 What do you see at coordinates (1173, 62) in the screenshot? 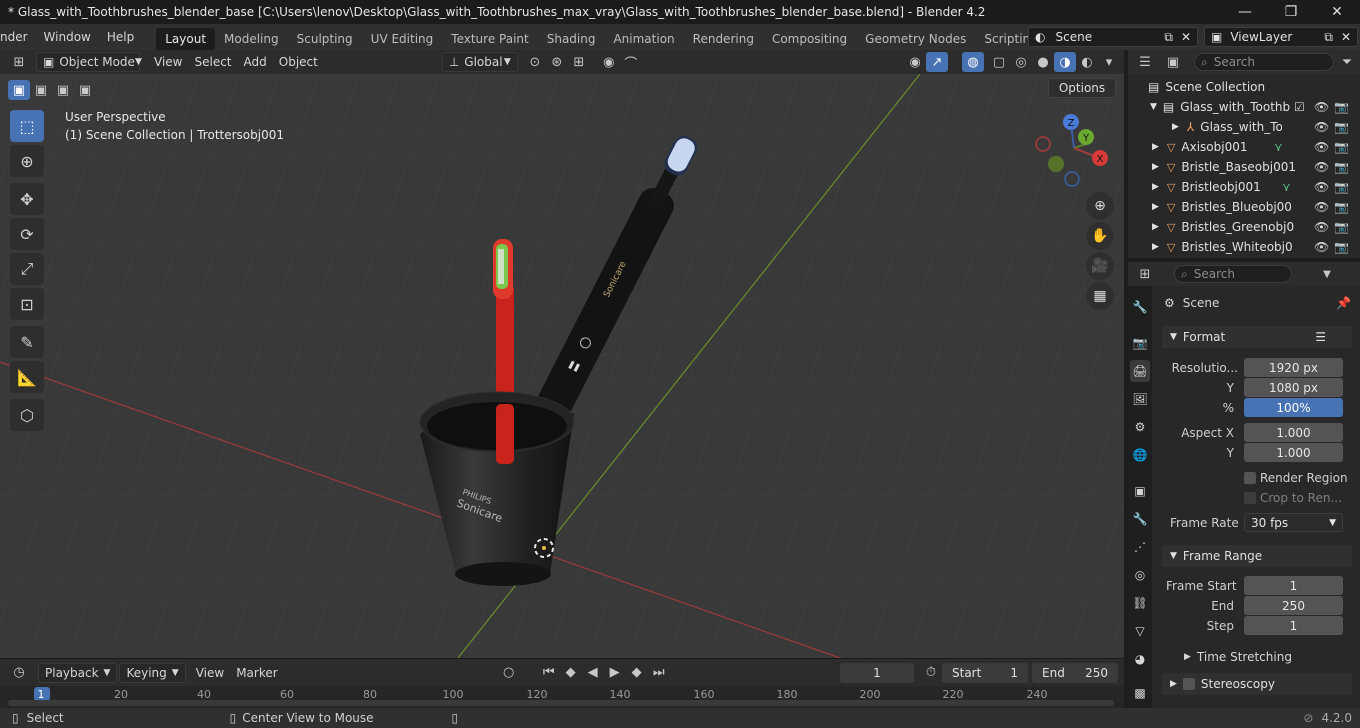
I see `display-mode-icon: ▣` at bounding box center [1173, 62].